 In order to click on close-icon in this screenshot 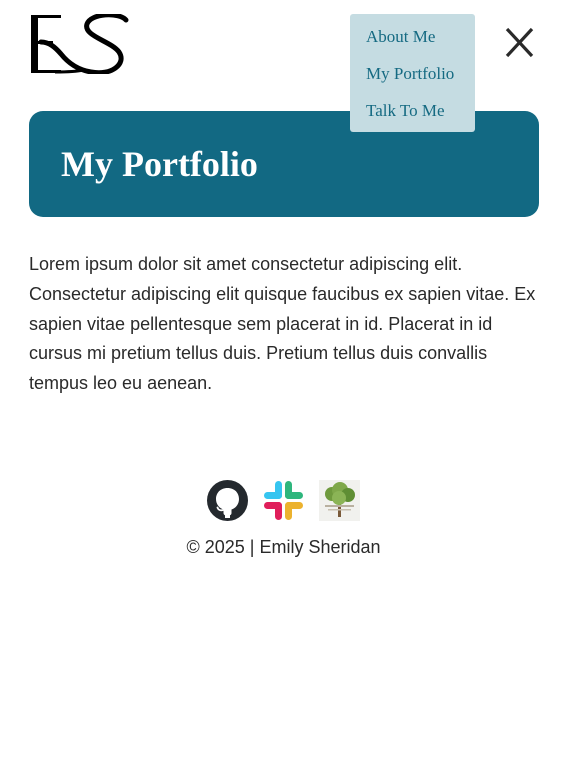, I will do `click(519, 42)`.